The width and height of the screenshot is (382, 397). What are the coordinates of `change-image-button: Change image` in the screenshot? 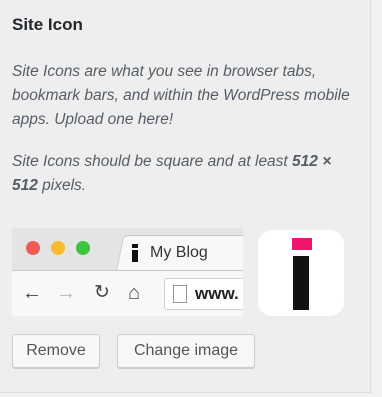 It's located at (186, 351).